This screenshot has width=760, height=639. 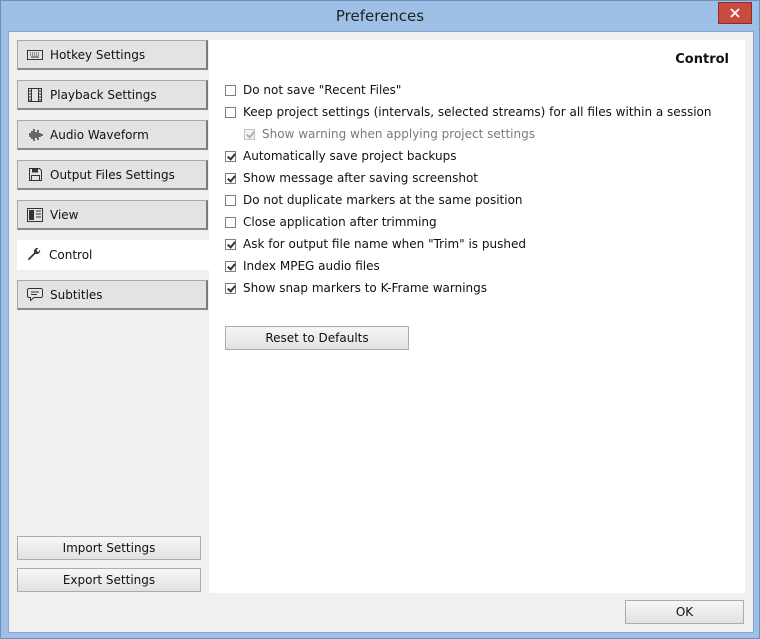 I want to click on option-auto-save-backups: Automatically save project backups, so click(x=340, y=156).